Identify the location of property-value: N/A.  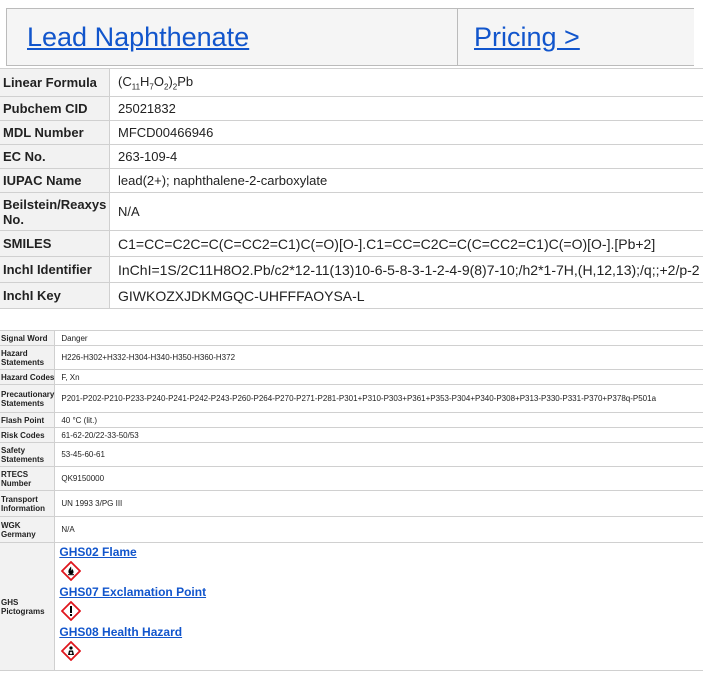
(406, 211).